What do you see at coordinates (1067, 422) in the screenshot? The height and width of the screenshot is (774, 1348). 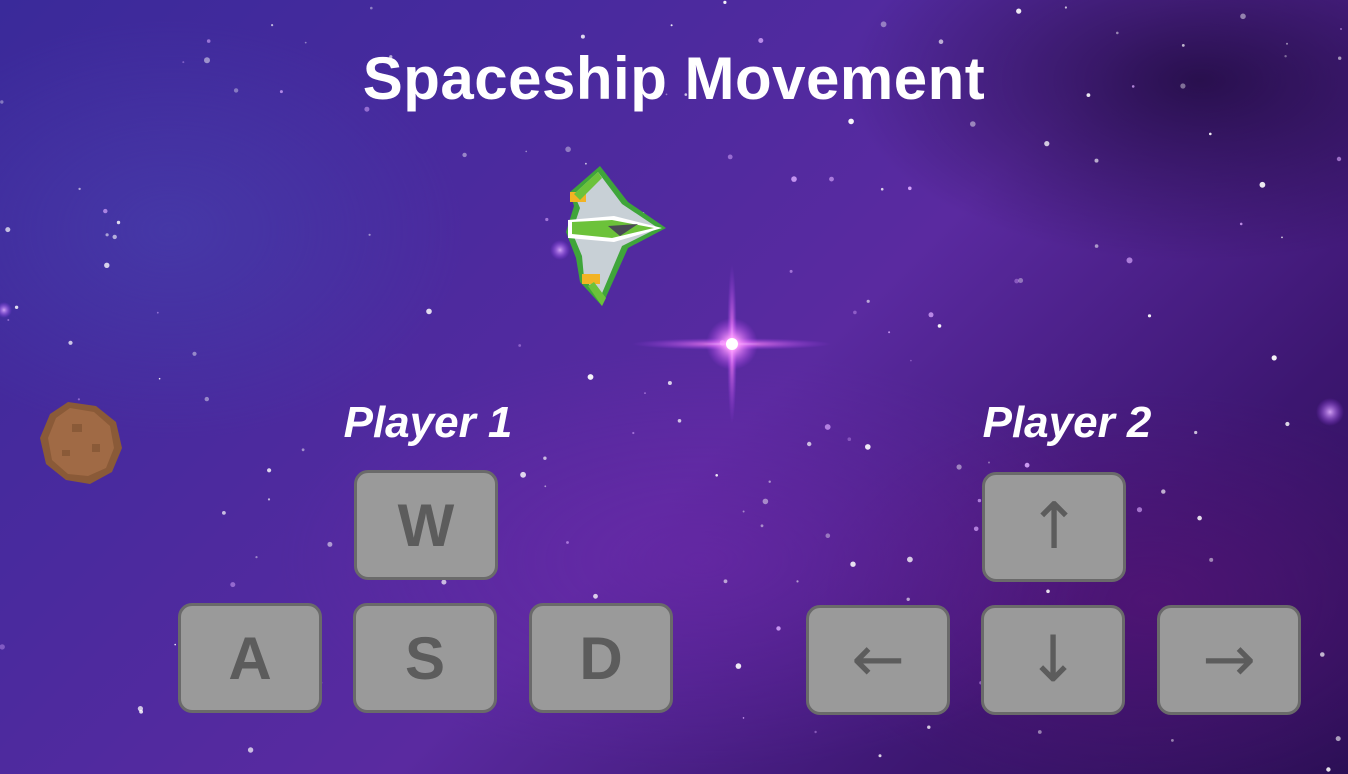 I see `player2-label: Player 2` at bounding box center [1067, 422].